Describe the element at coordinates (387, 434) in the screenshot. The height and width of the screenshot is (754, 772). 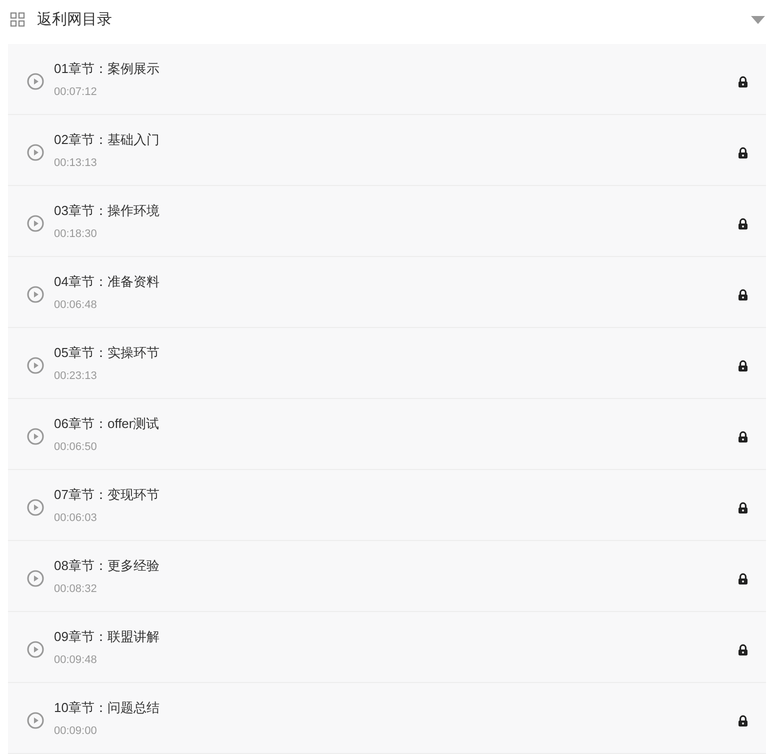
I see `lesson-row: 06章节：offer测试 00:06:50` at that location.